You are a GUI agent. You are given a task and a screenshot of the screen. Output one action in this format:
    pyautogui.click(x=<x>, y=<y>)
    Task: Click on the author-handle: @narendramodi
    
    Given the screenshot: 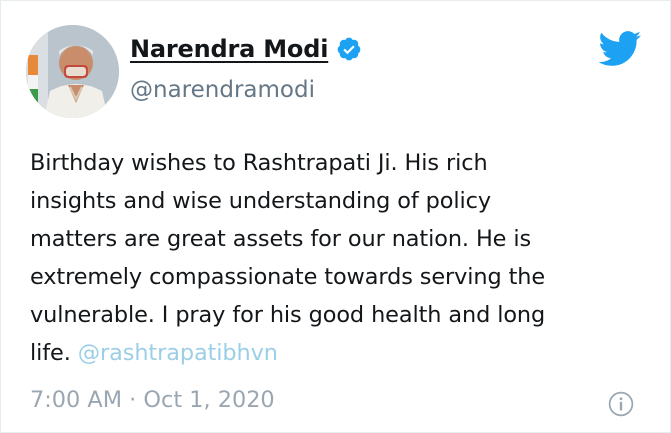 What is the action you would take?
    pyautogui.click(x=222, y=90)
    